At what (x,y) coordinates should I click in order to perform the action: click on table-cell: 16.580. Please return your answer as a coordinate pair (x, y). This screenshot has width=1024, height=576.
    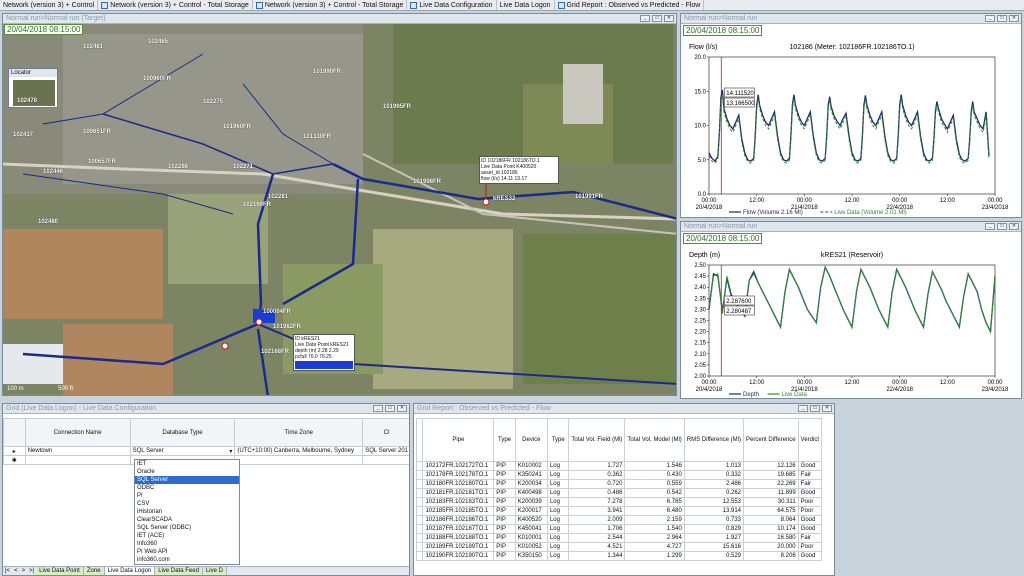
    Looking at the image, I should click on (771, 538).